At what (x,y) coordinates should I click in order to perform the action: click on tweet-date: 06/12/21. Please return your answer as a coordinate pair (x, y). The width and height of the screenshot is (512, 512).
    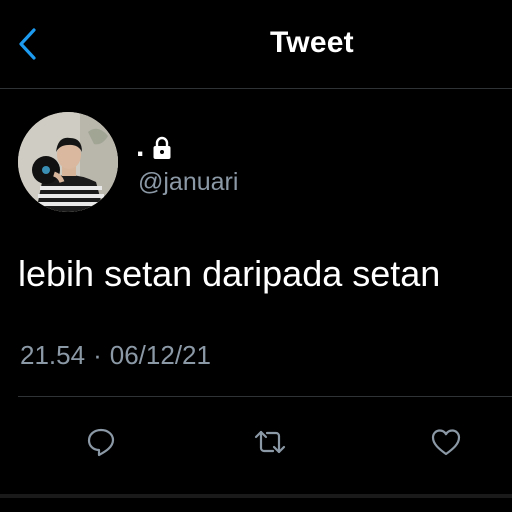
    Looking at the image, I should click on (160, 355).